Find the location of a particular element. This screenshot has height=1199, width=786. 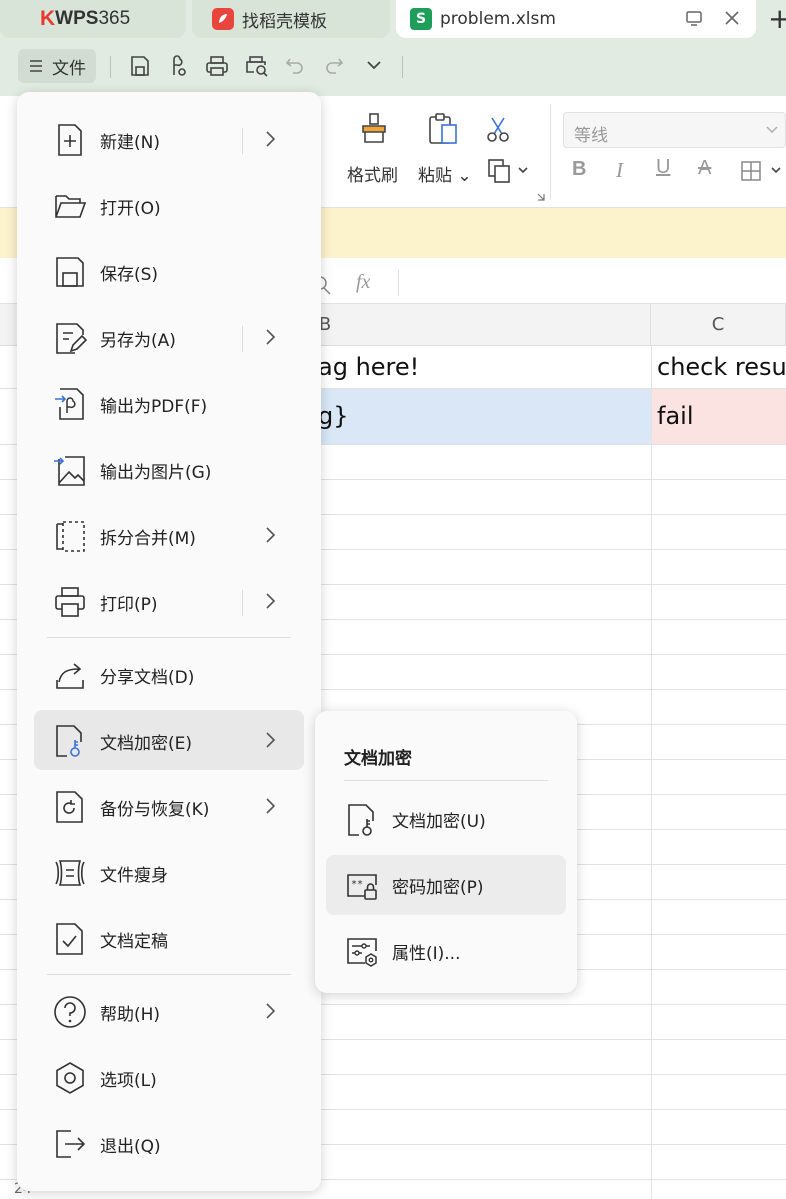

options-icon is located at coordinates (70, 1078).